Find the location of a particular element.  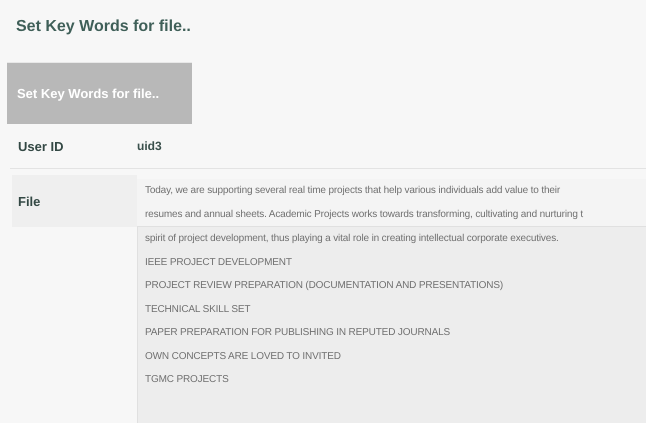

field-value: uid3 is located at coordinates (149, 146).